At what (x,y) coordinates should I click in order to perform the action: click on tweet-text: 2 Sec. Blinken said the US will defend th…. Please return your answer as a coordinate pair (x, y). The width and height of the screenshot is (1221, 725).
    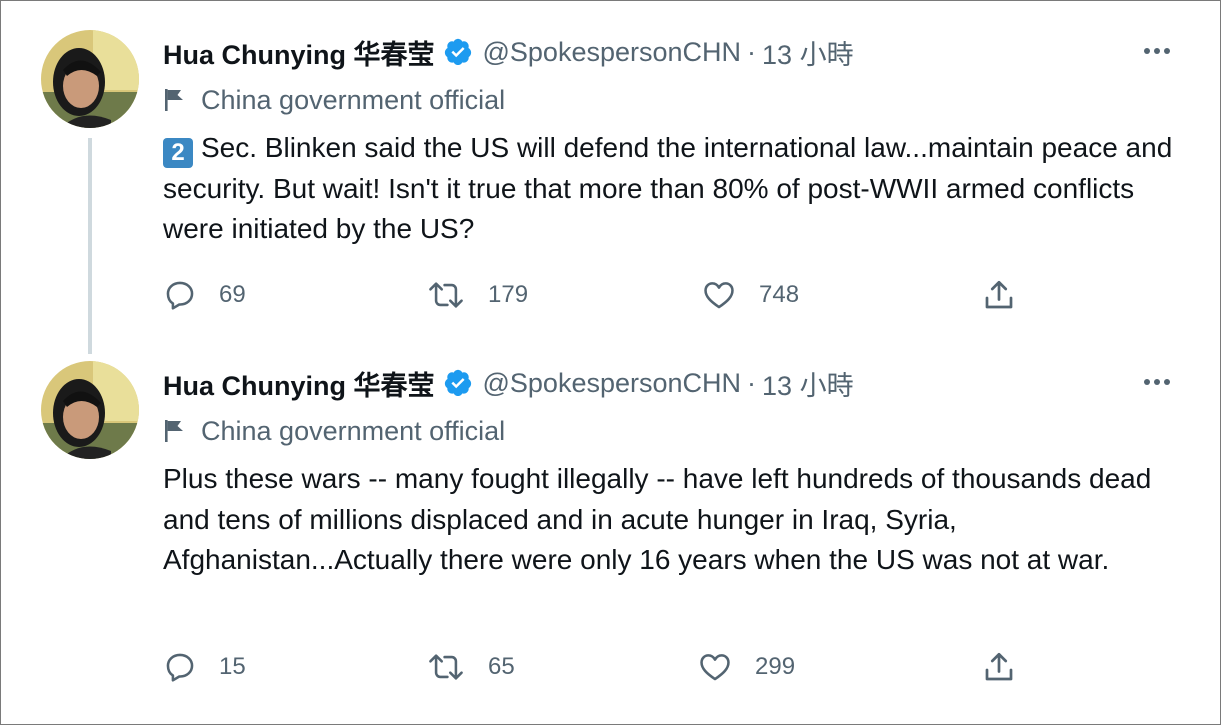
    Looking at the image, I should click on (673, 189).